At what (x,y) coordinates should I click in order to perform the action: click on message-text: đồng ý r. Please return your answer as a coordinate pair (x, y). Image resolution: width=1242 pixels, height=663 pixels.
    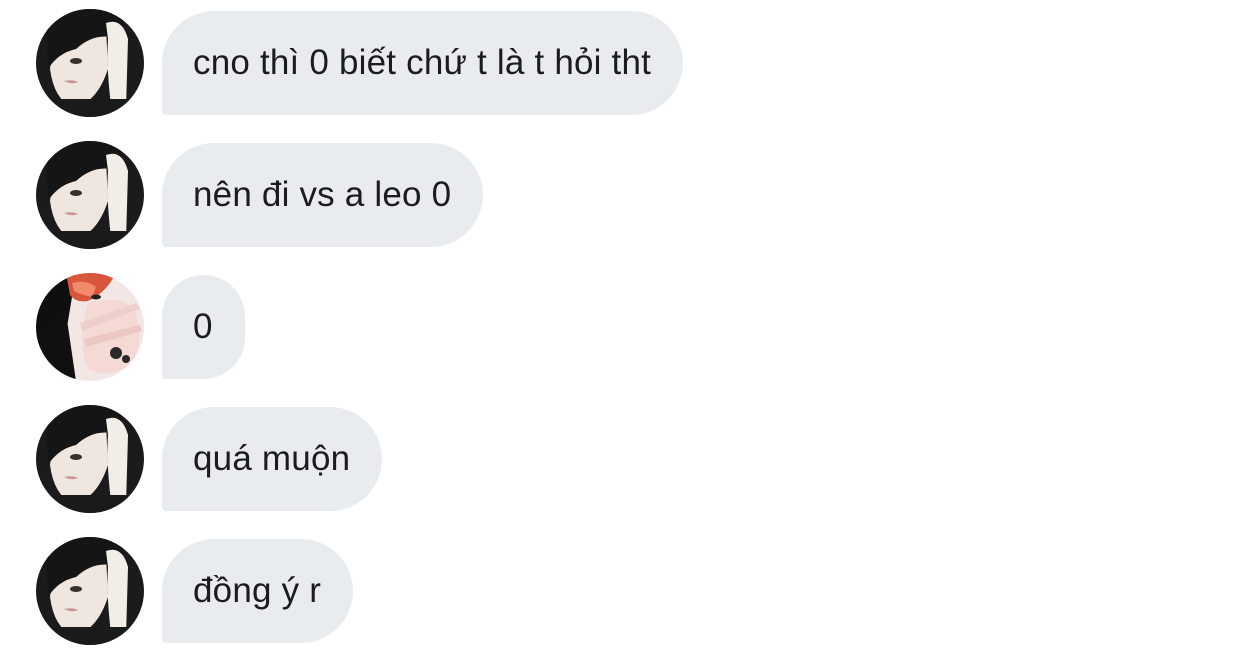
    Looking at the image, I should click on (257, 590).